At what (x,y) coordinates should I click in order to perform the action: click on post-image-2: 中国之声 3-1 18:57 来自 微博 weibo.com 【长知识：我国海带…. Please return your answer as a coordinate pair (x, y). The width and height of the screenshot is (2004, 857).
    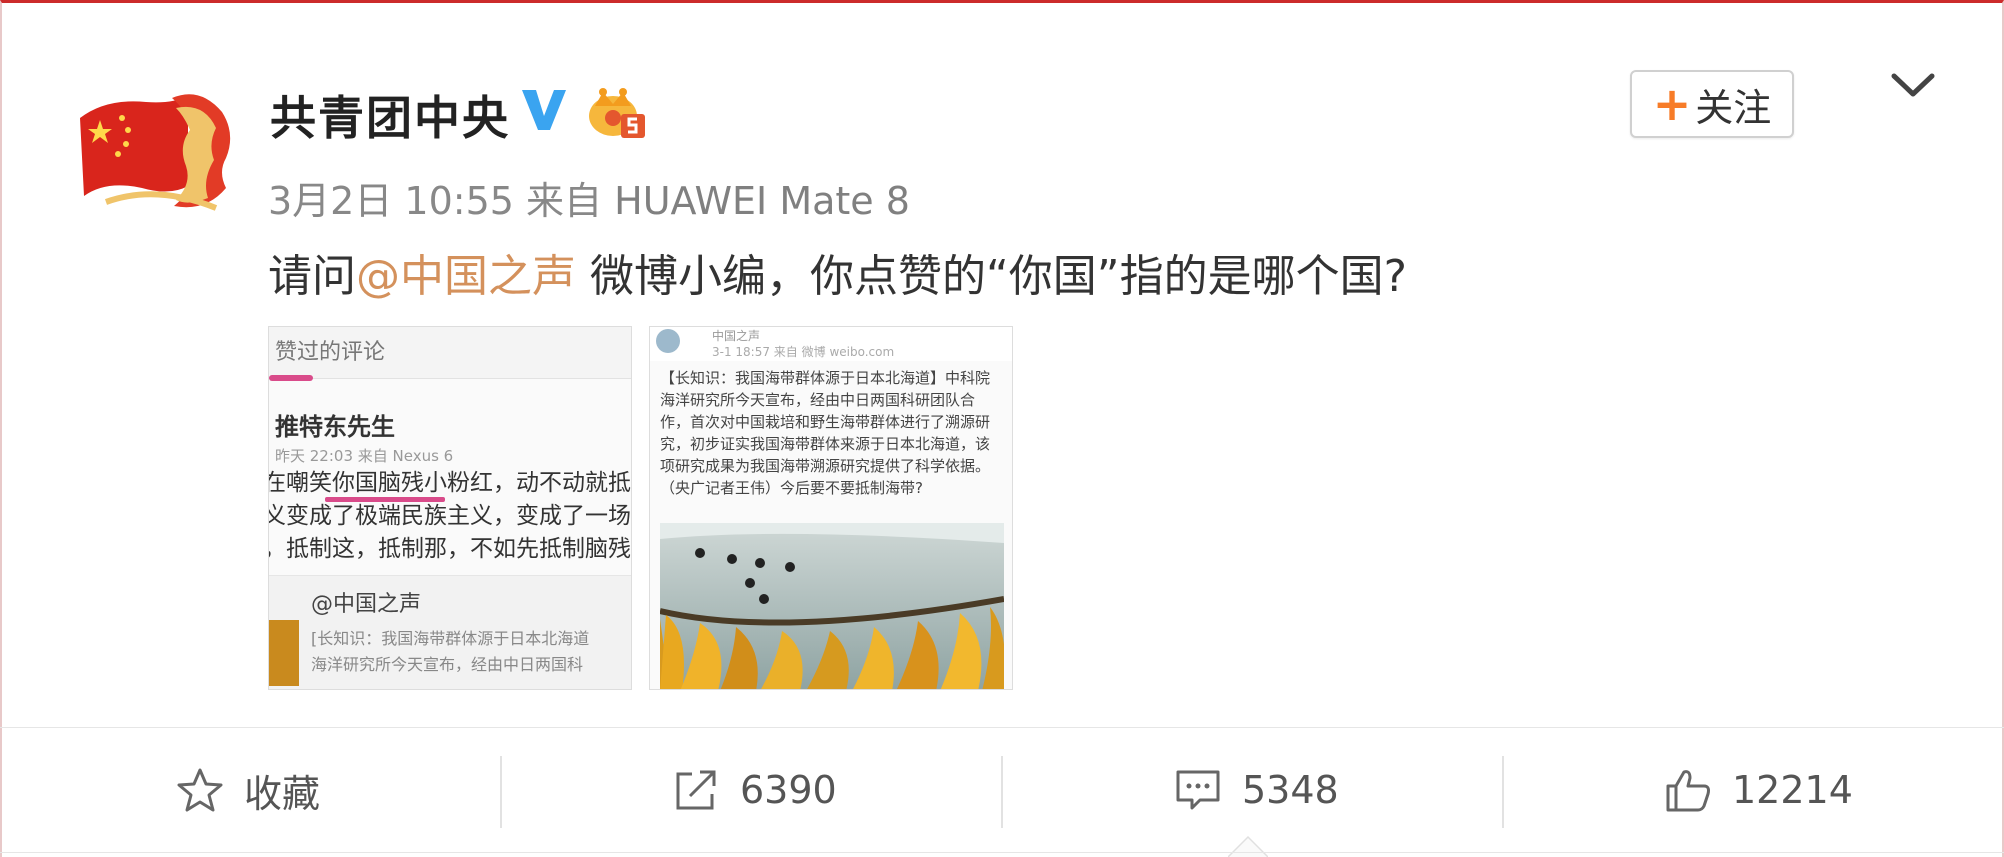
    Looking at the image, I should click on (831, 508).